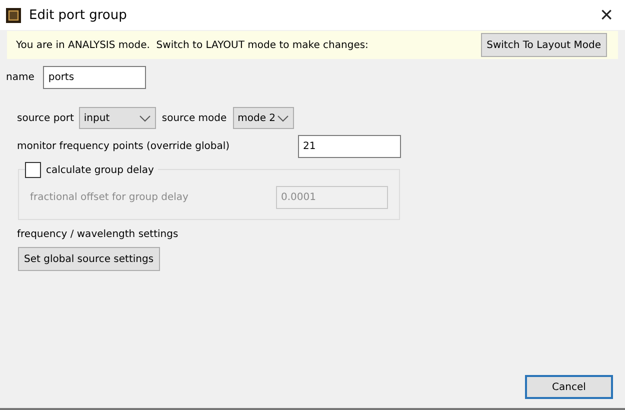 The width and height of the screenshot is (625, 410). I want to click on name-field: ports, so click(94, 77).